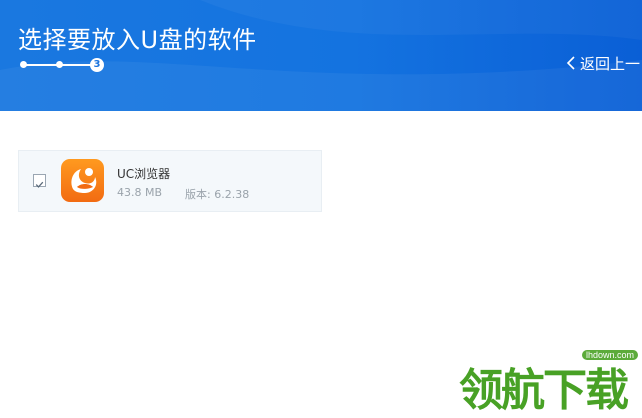 The image size is (642, 418). I want to click on app-version: 版本: 6.2.38, so click(217, 194).